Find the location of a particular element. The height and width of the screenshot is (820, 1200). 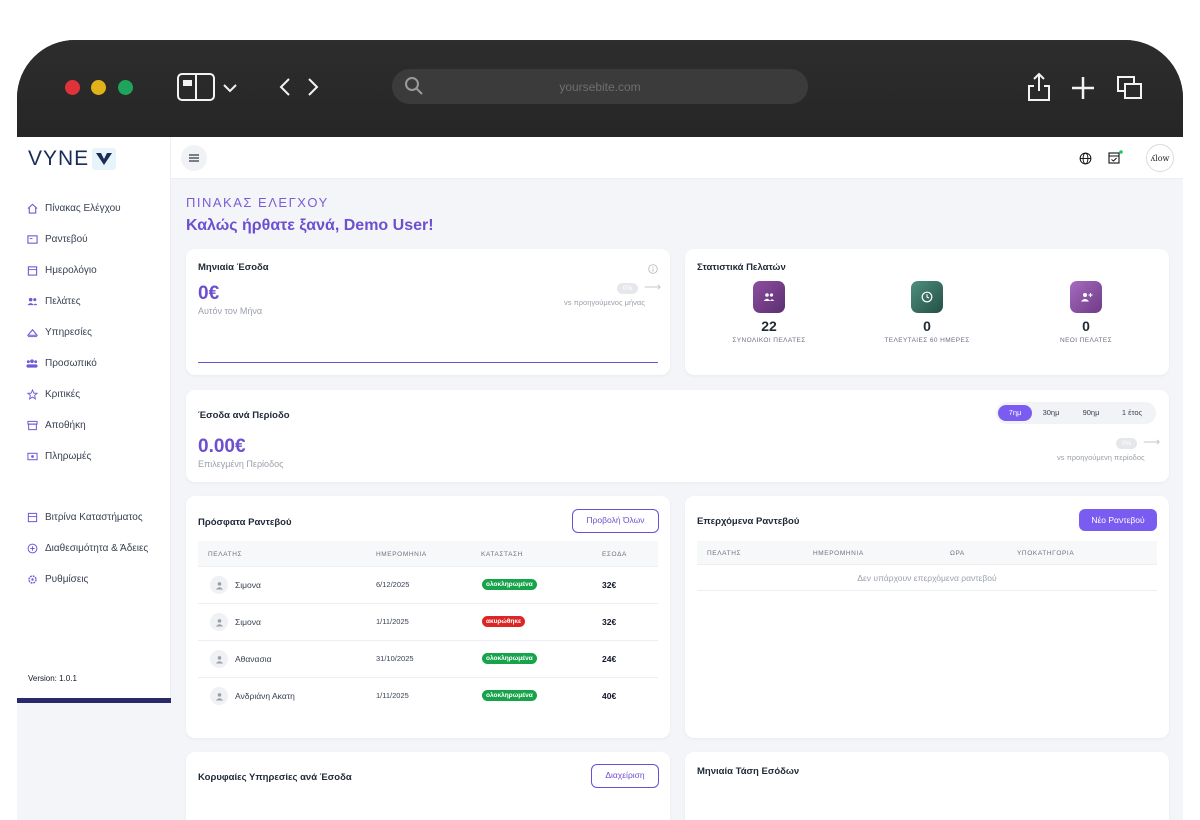

column-header: ΩΡΑ is located at coordinates (957, 553).